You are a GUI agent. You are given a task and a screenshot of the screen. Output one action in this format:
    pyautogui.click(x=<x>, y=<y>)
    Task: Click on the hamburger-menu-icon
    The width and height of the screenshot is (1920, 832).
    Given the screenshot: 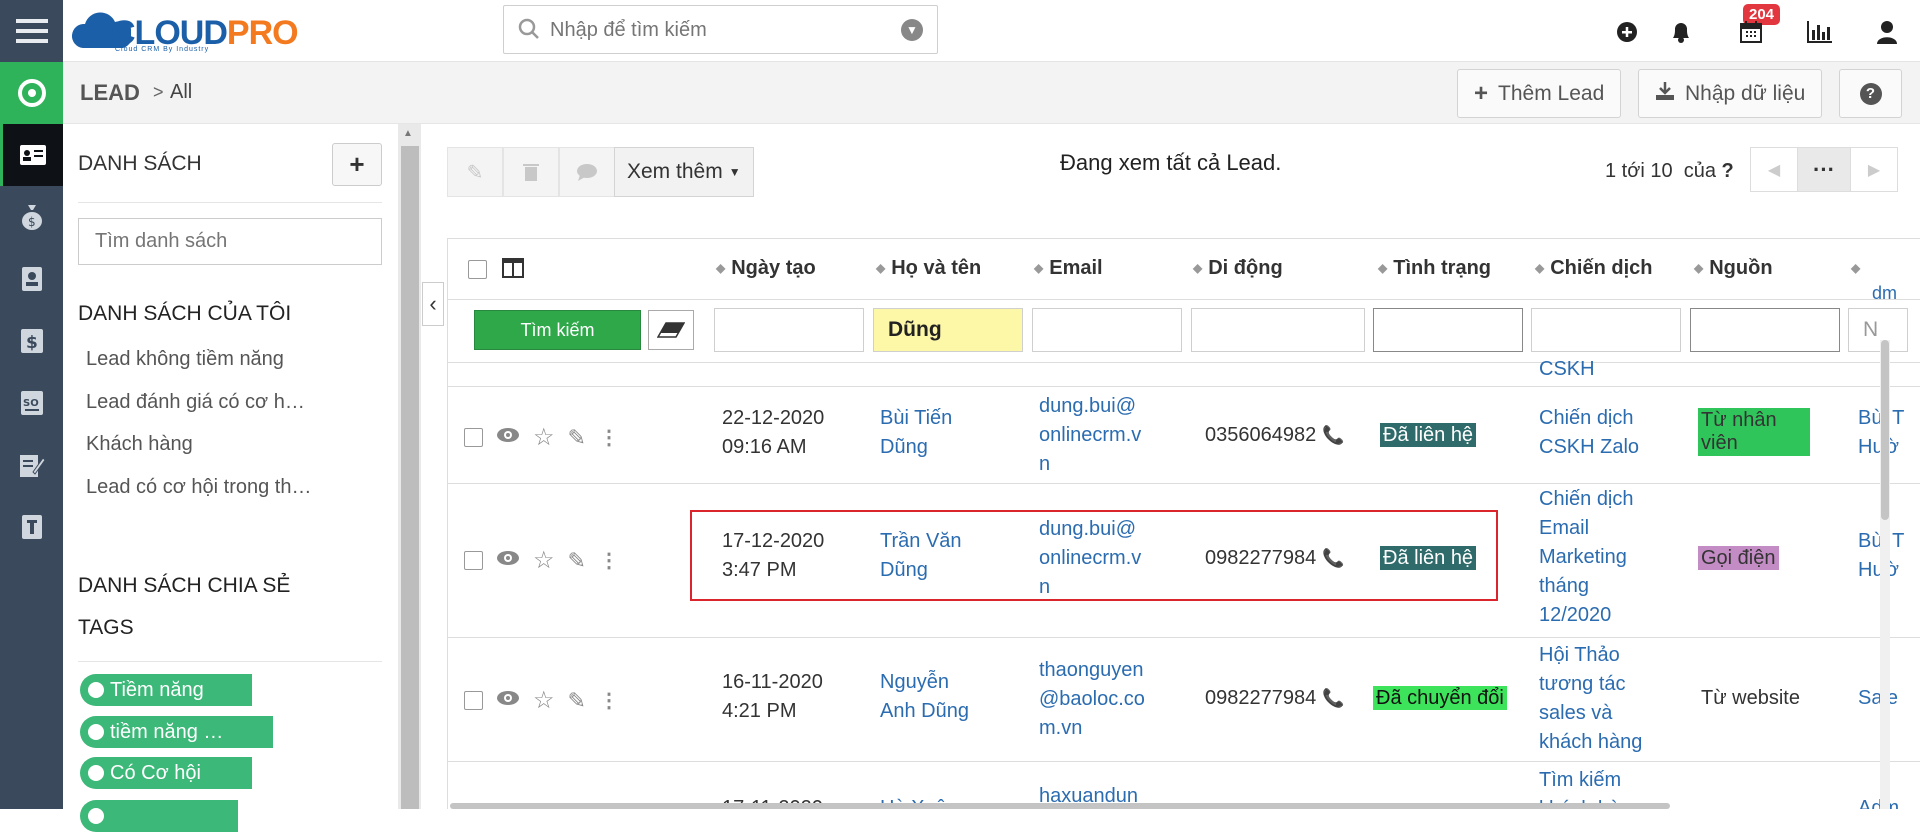 What is the action you would take?
    pyautogui.click(x=31, y=31)
    